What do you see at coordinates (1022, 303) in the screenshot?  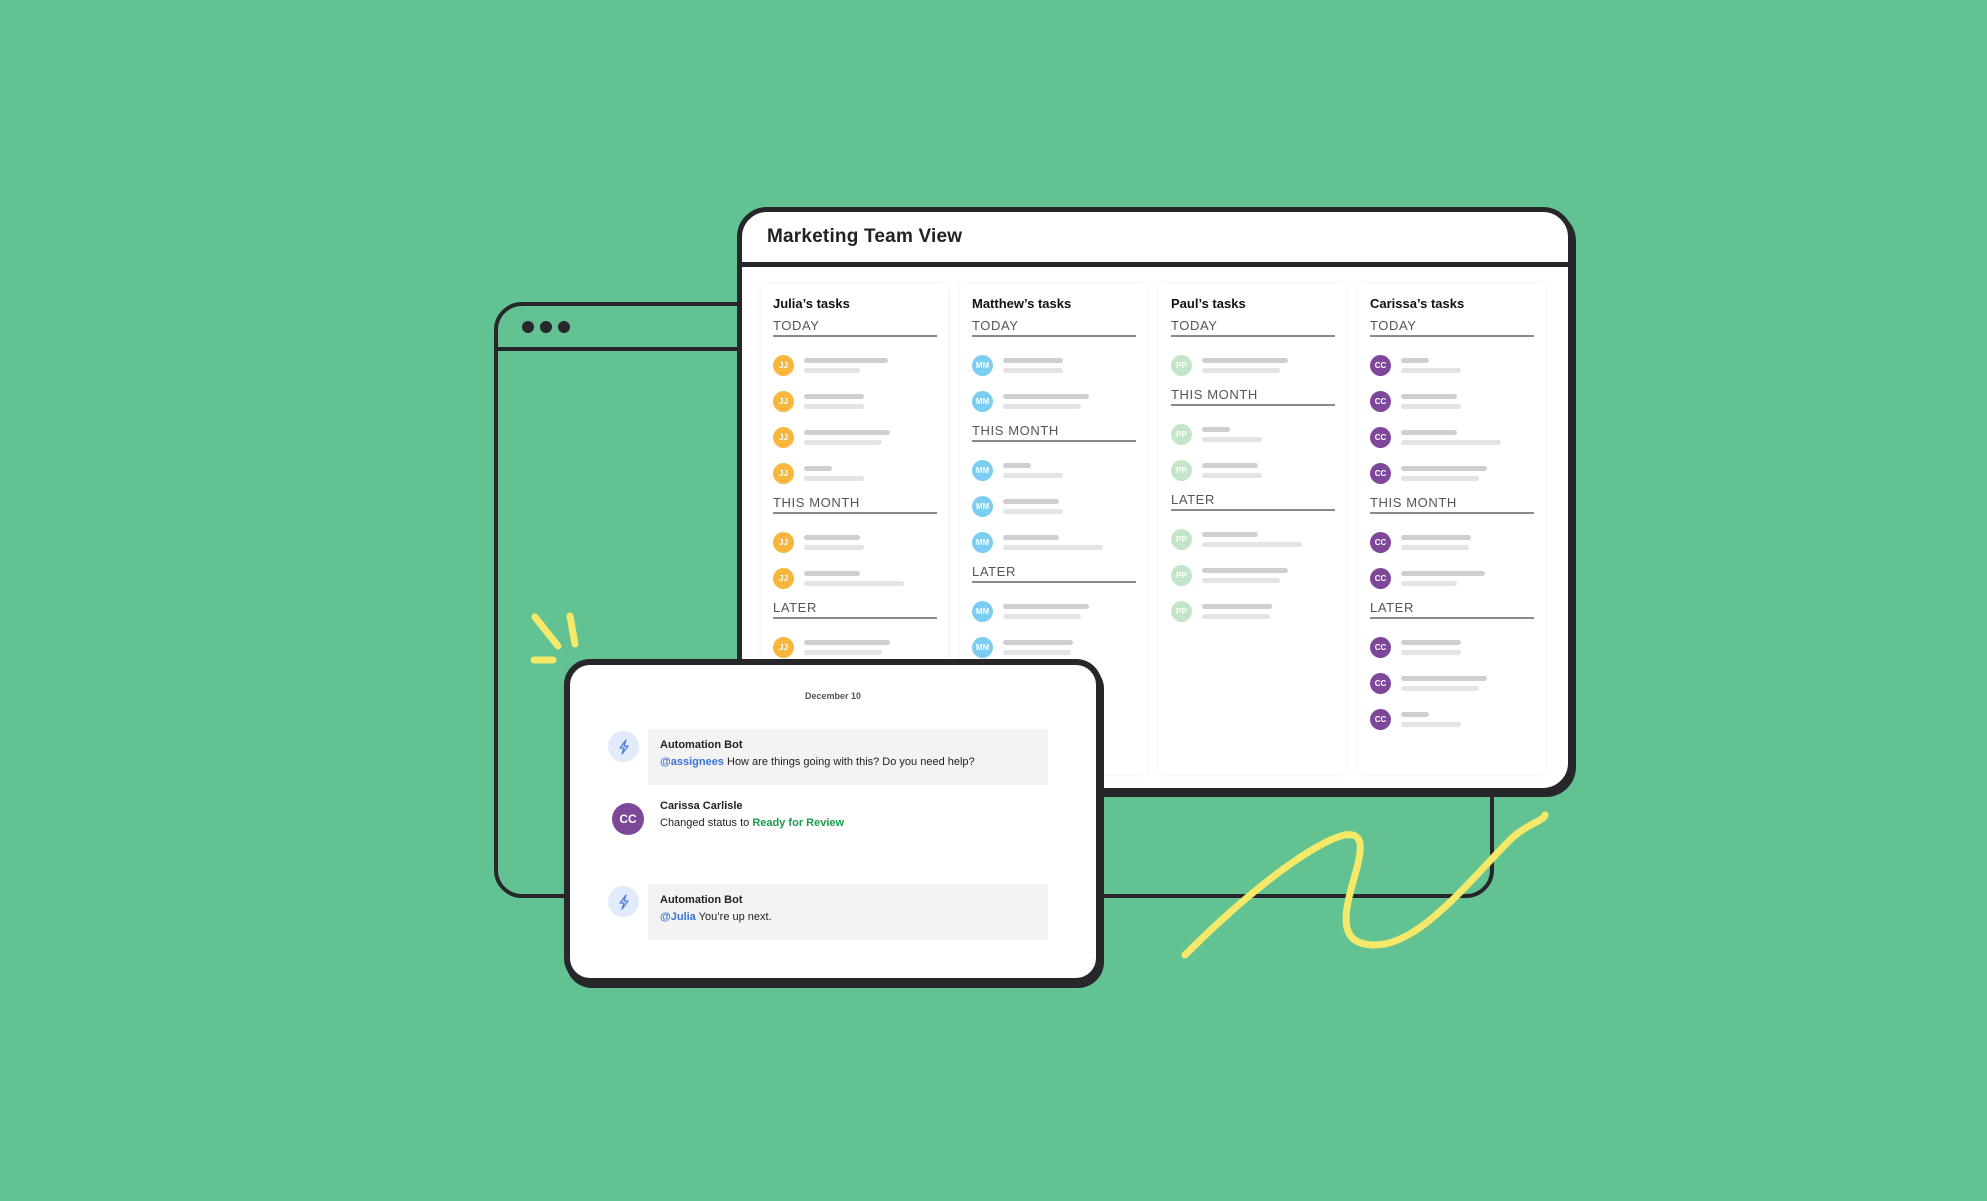 I see `column-title: Matthew’s tasks` at bounding box center [1022, 303].